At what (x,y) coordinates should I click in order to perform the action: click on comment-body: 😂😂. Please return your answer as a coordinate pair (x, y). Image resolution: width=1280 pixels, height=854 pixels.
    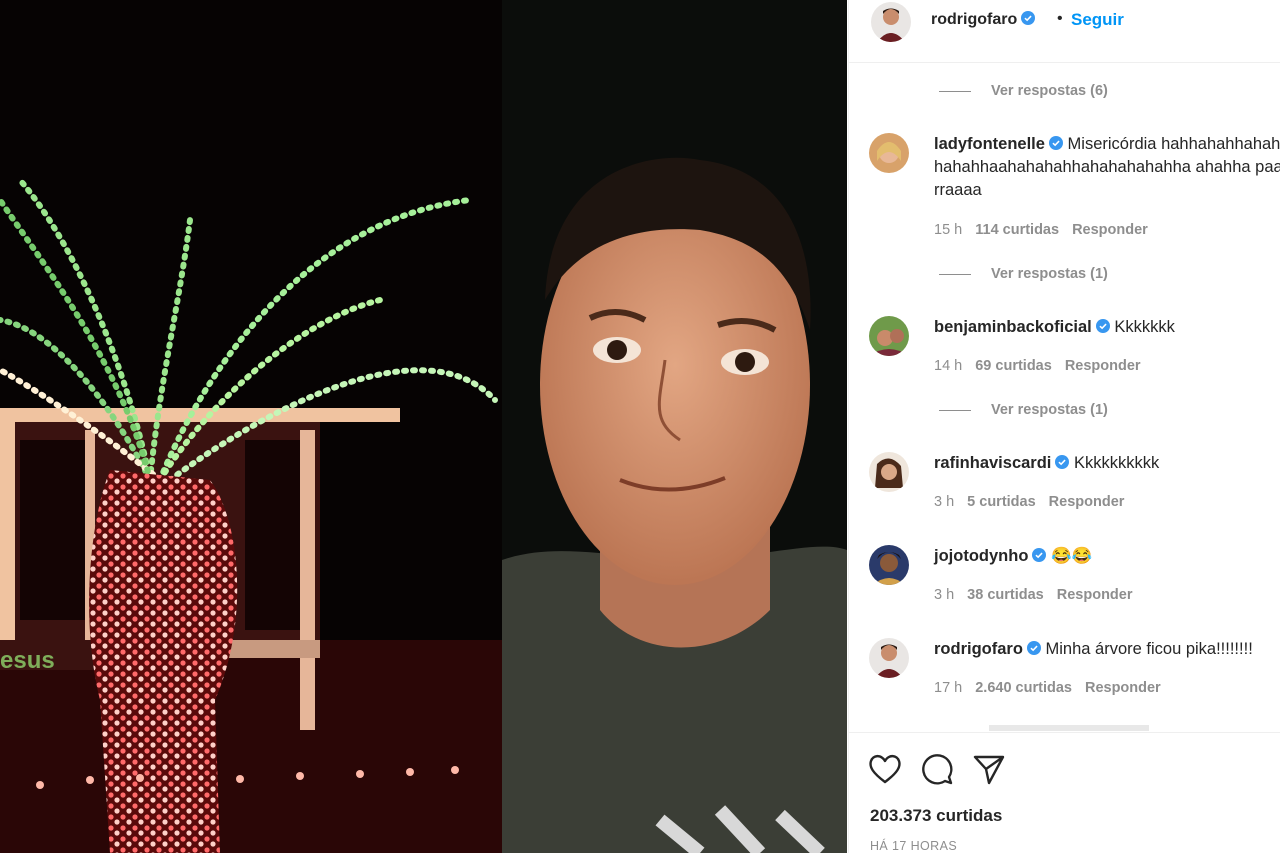
    Looking at the image, I should click on (1072, 556).